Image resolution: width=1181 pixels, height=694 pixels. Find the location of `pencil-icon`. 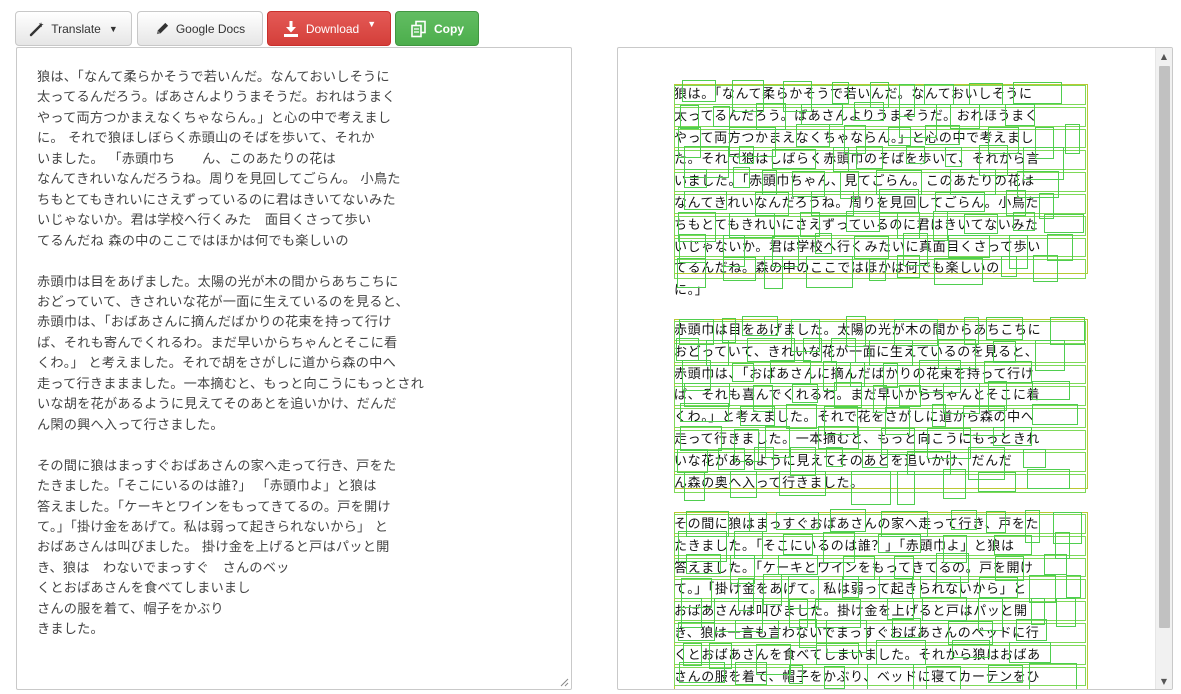

pencil-icon is located at coordinates (162, 28).